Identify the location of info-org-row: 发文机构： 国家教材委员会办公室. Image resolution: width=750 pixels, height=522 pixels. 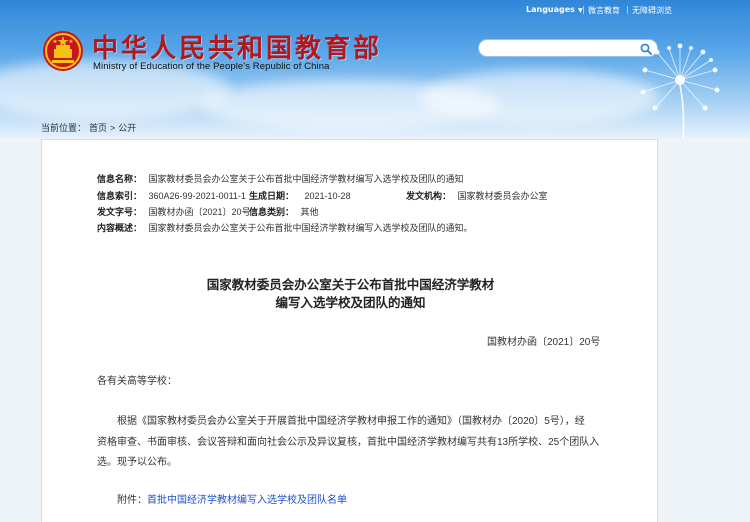
(477, 195).